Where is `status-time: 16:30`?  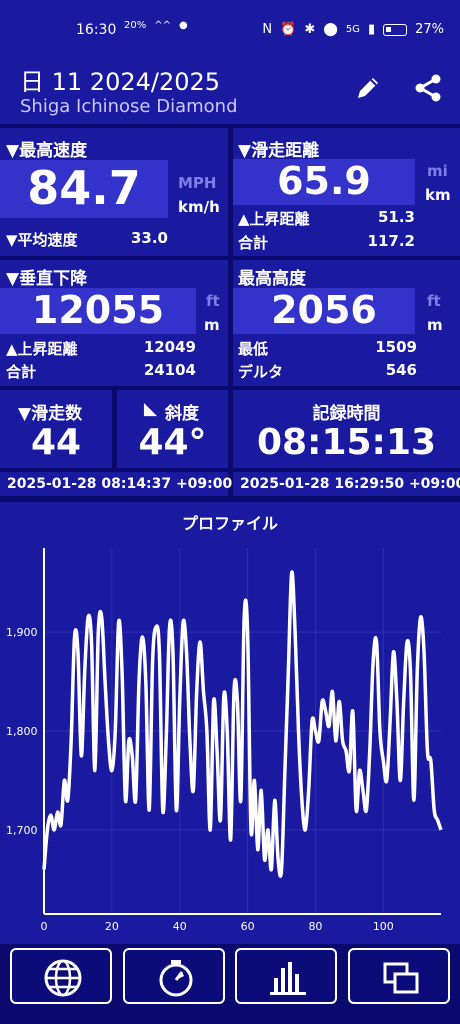
status-time: 16:30 is located at coordinates (96, 30).